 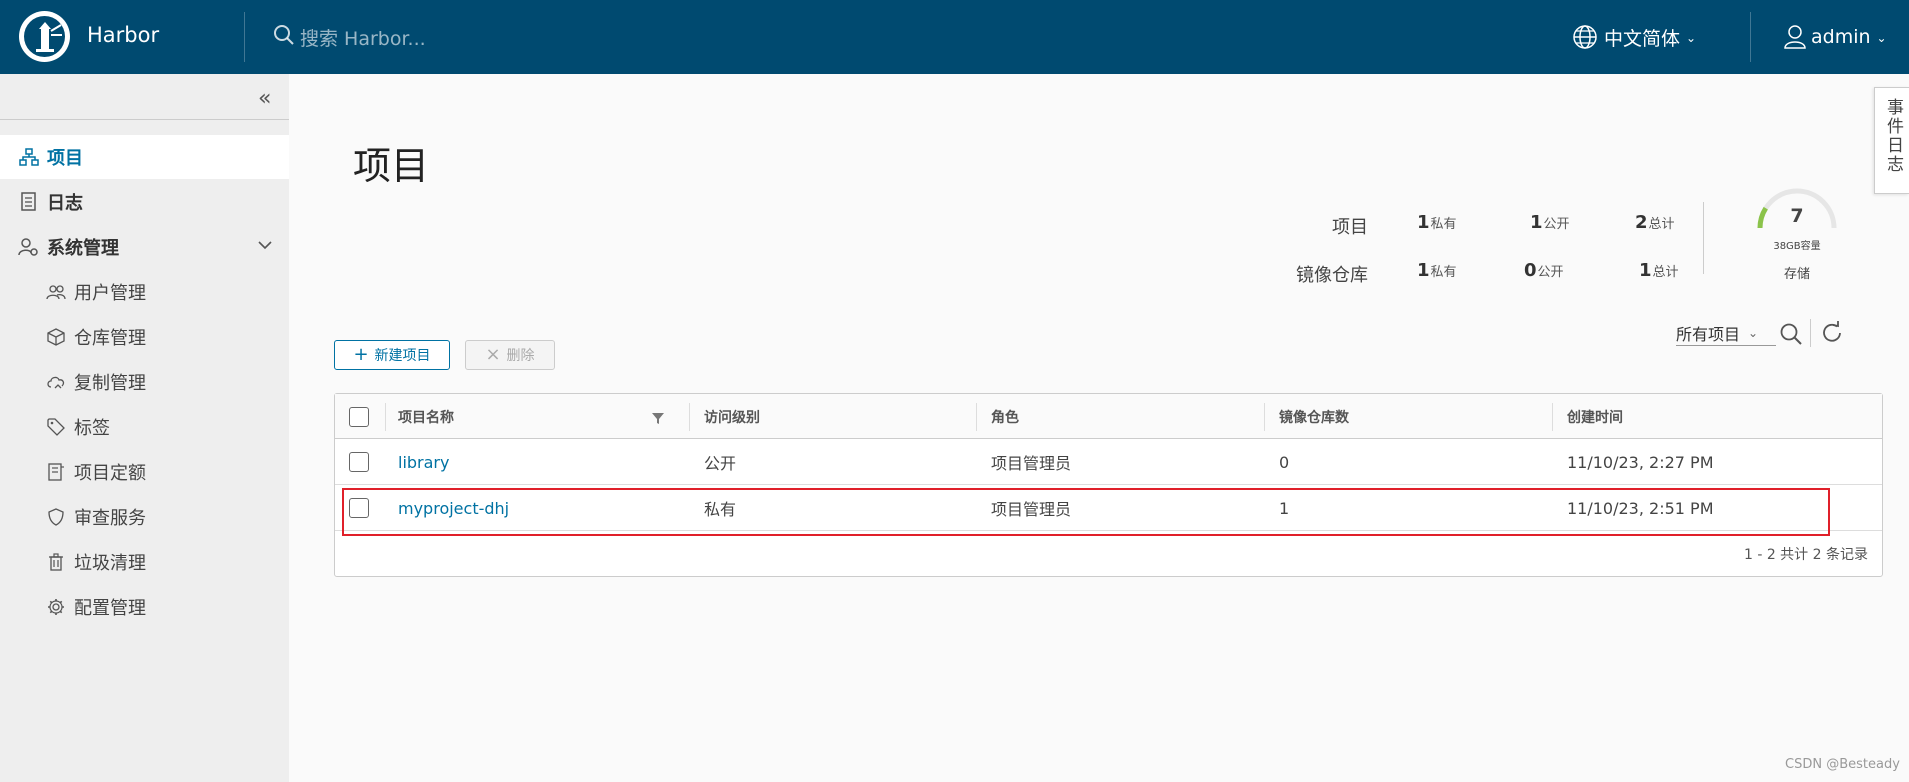 I want to click on select-all-checkbox, so click(x=359, y=416).